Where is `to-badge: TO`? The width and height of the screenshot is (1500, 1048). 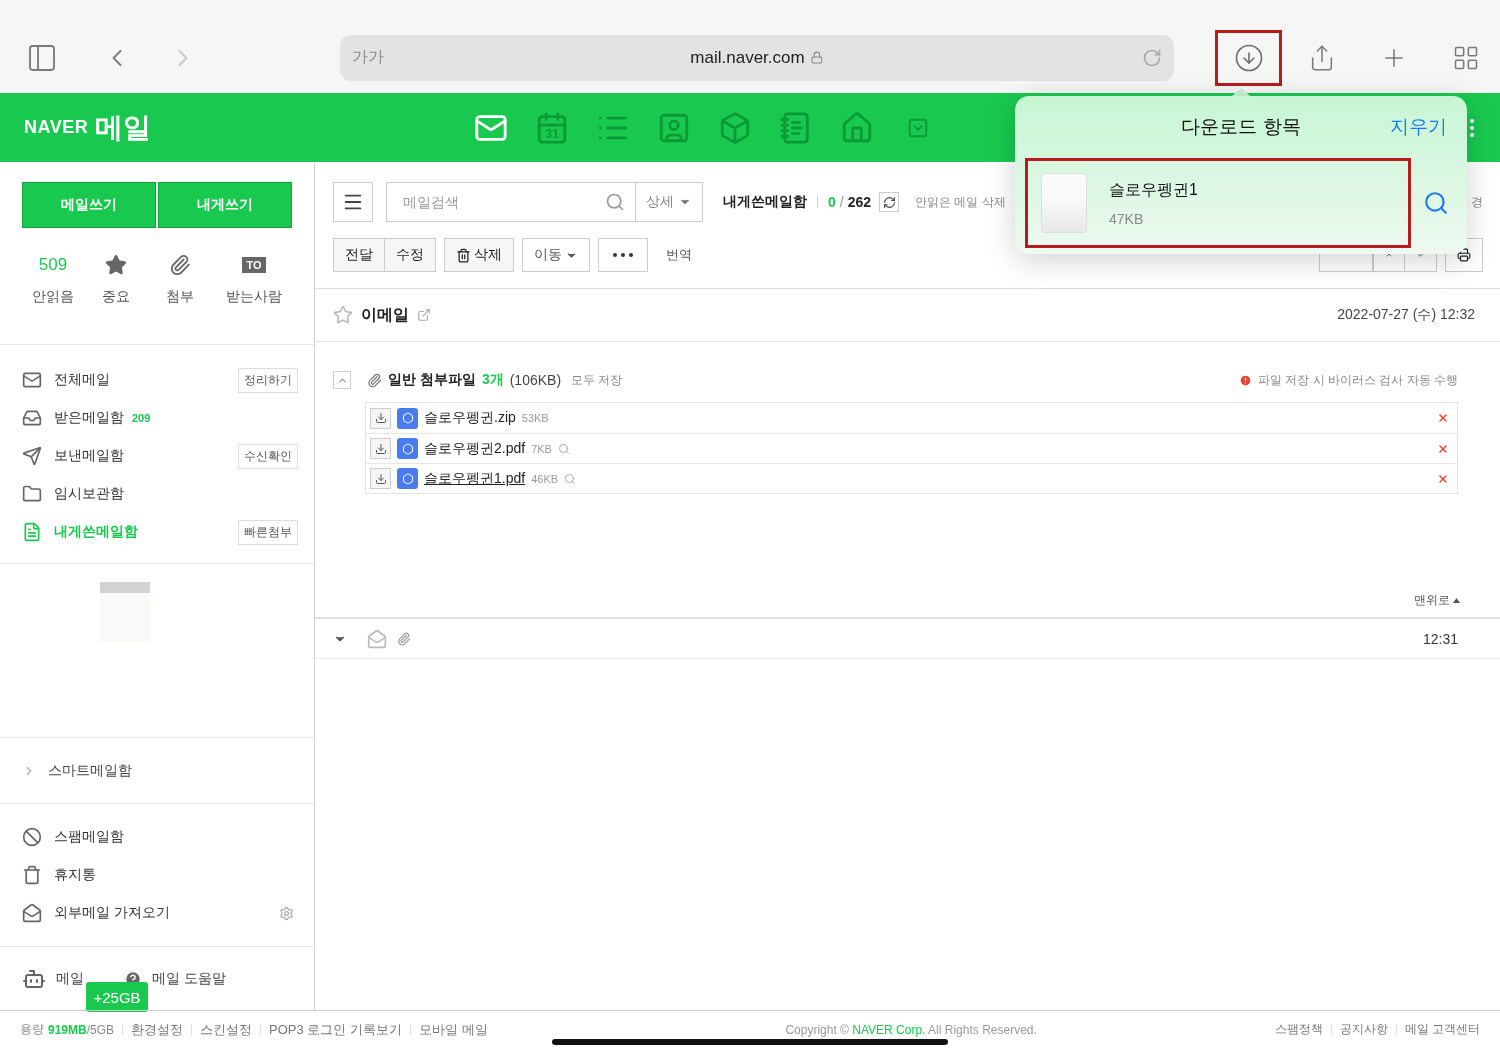 to-badge: TO is located at coordinates (254, 265).